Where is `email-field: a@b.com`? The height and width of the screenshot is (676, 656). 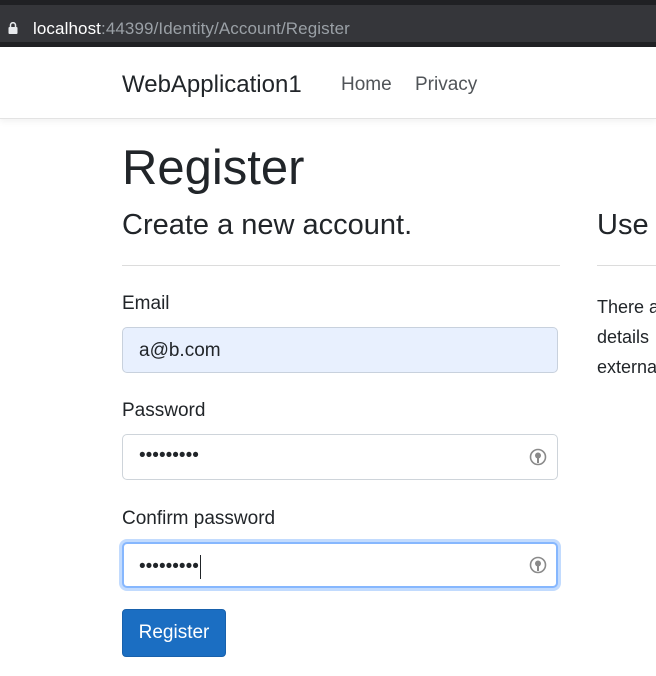
email-field: a@b.com is located at coordinates (340, 350).